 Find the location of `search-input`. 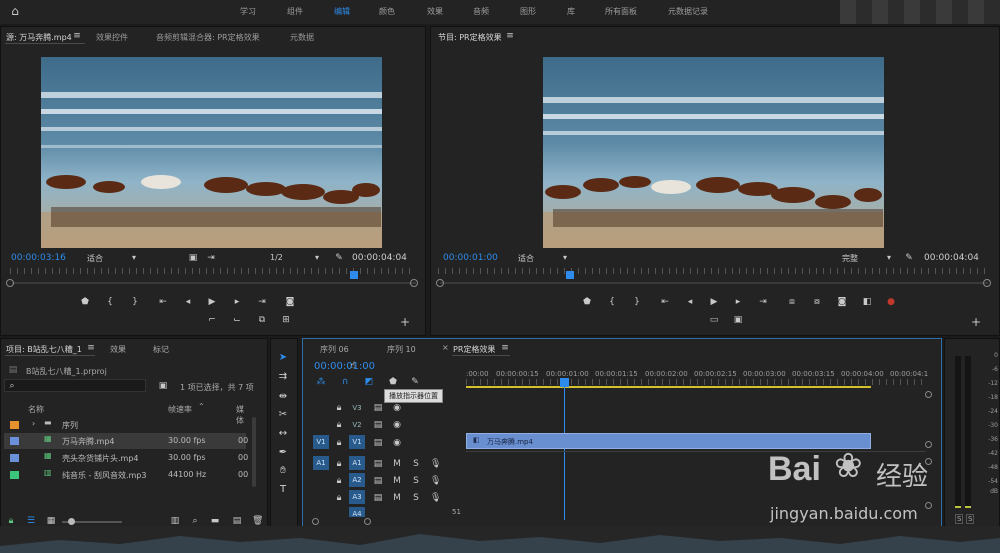

search-input is located at coordinates (81, 385).